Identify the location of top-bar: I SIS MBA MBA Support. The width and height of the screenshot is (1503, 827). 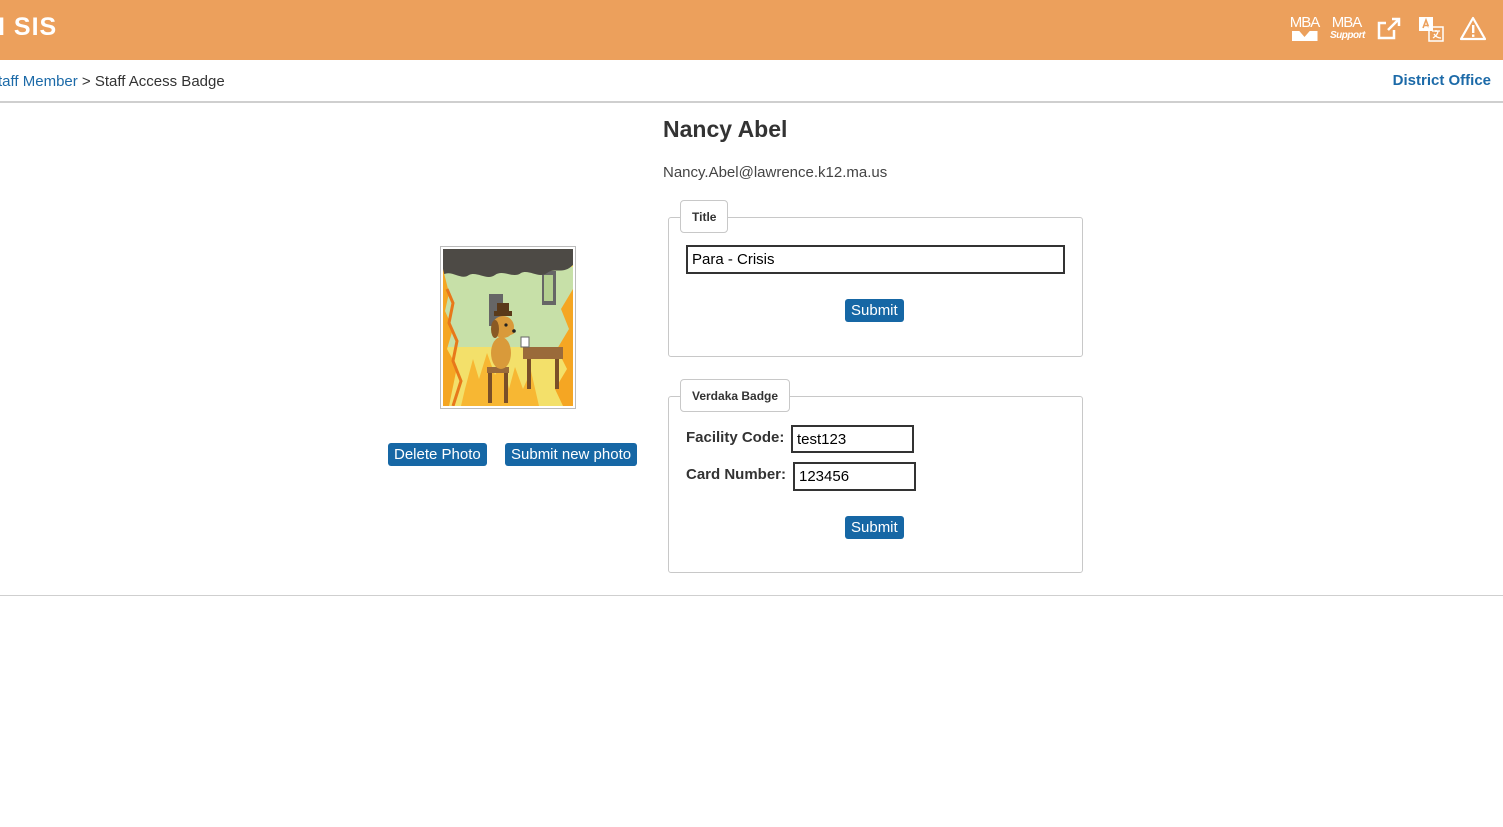
(751, 30).